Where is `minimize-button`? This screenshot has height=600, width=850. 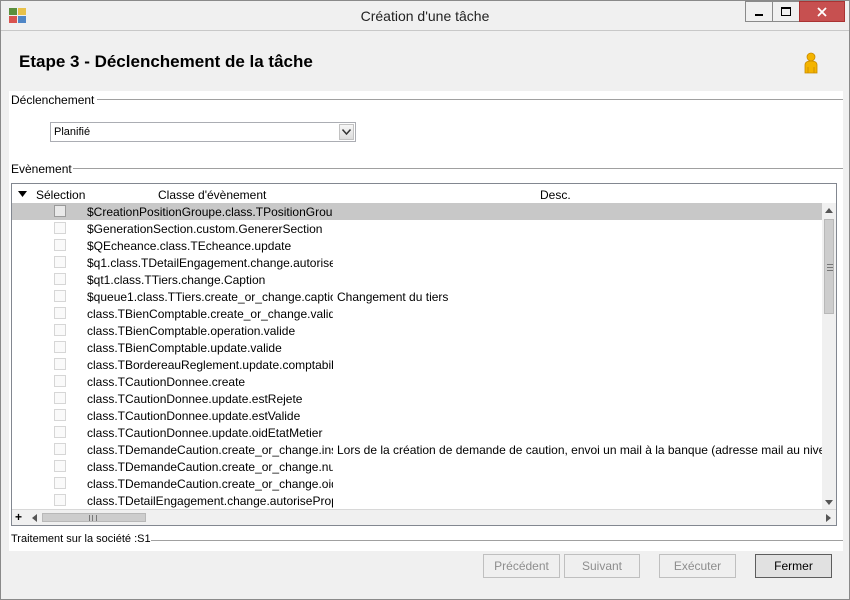
minimize-button is located at coordinates (759, 11).